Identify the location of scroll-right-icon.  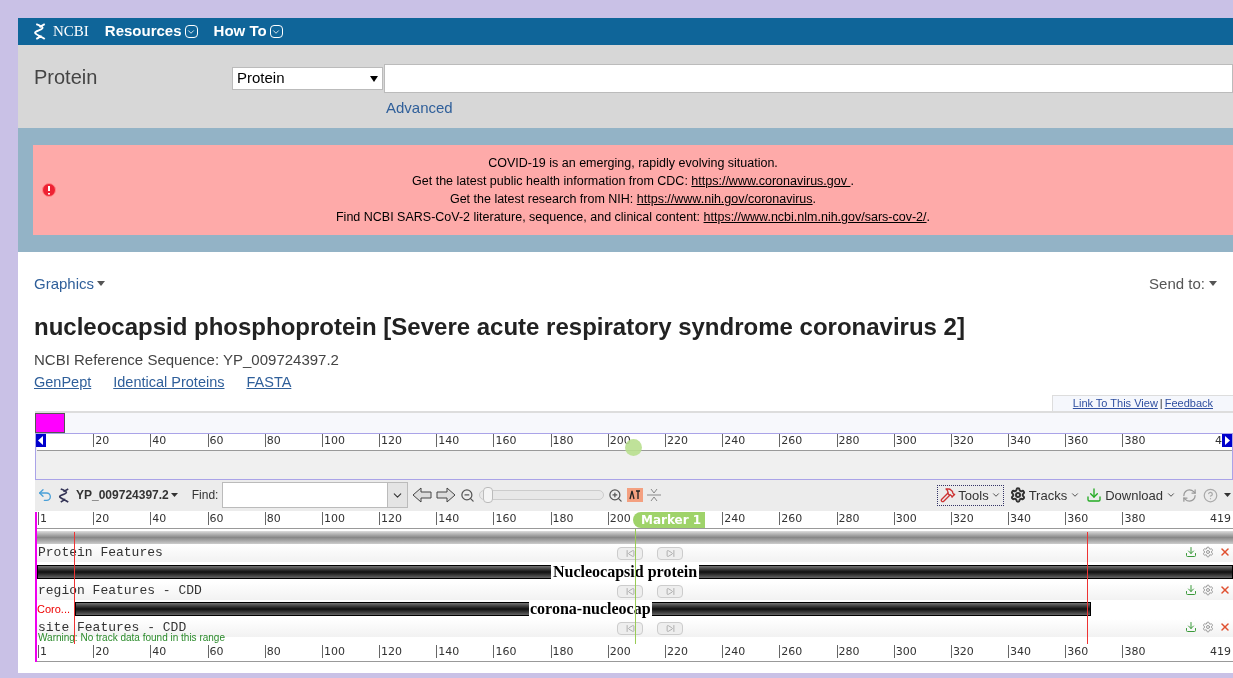
(1227, 440).